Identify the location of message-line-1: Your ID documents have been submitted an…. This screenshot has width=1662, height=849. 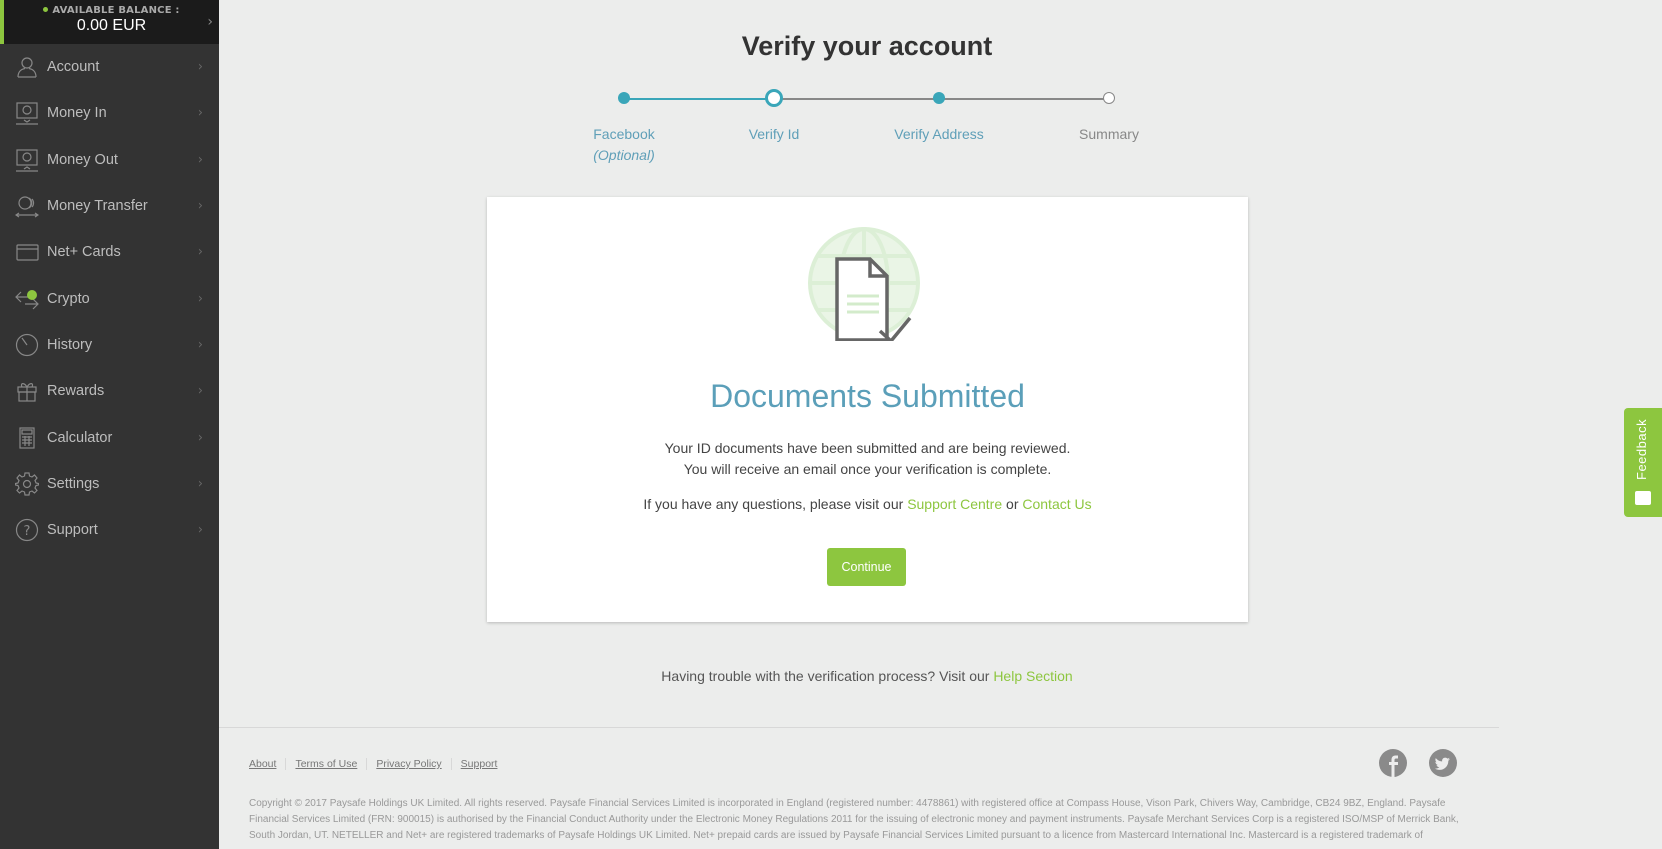
(867, 448).